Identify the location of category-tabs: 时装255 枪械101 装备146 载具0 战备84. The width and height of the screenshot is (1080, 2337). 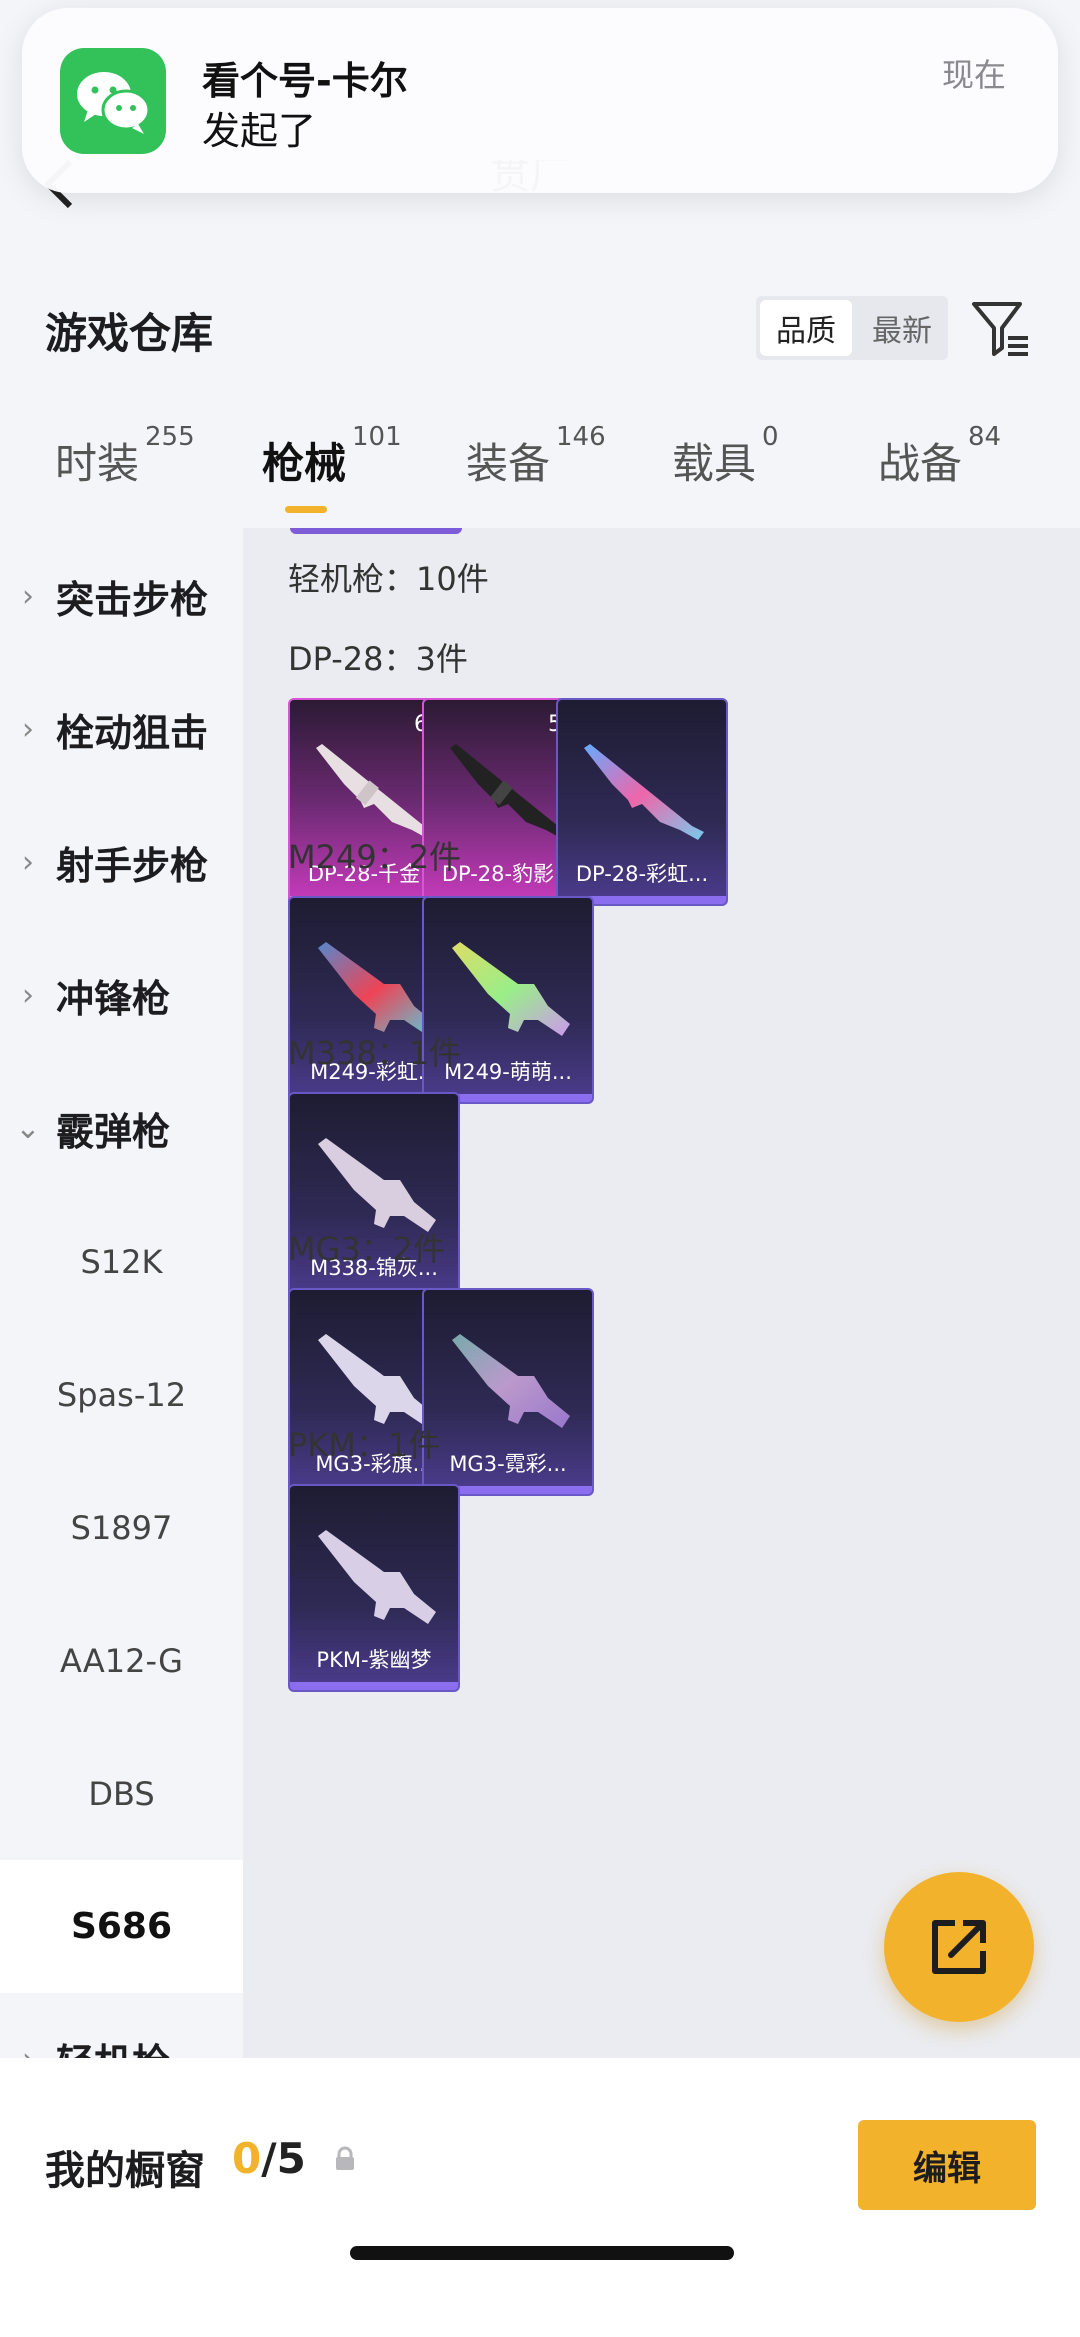
(540, 471).